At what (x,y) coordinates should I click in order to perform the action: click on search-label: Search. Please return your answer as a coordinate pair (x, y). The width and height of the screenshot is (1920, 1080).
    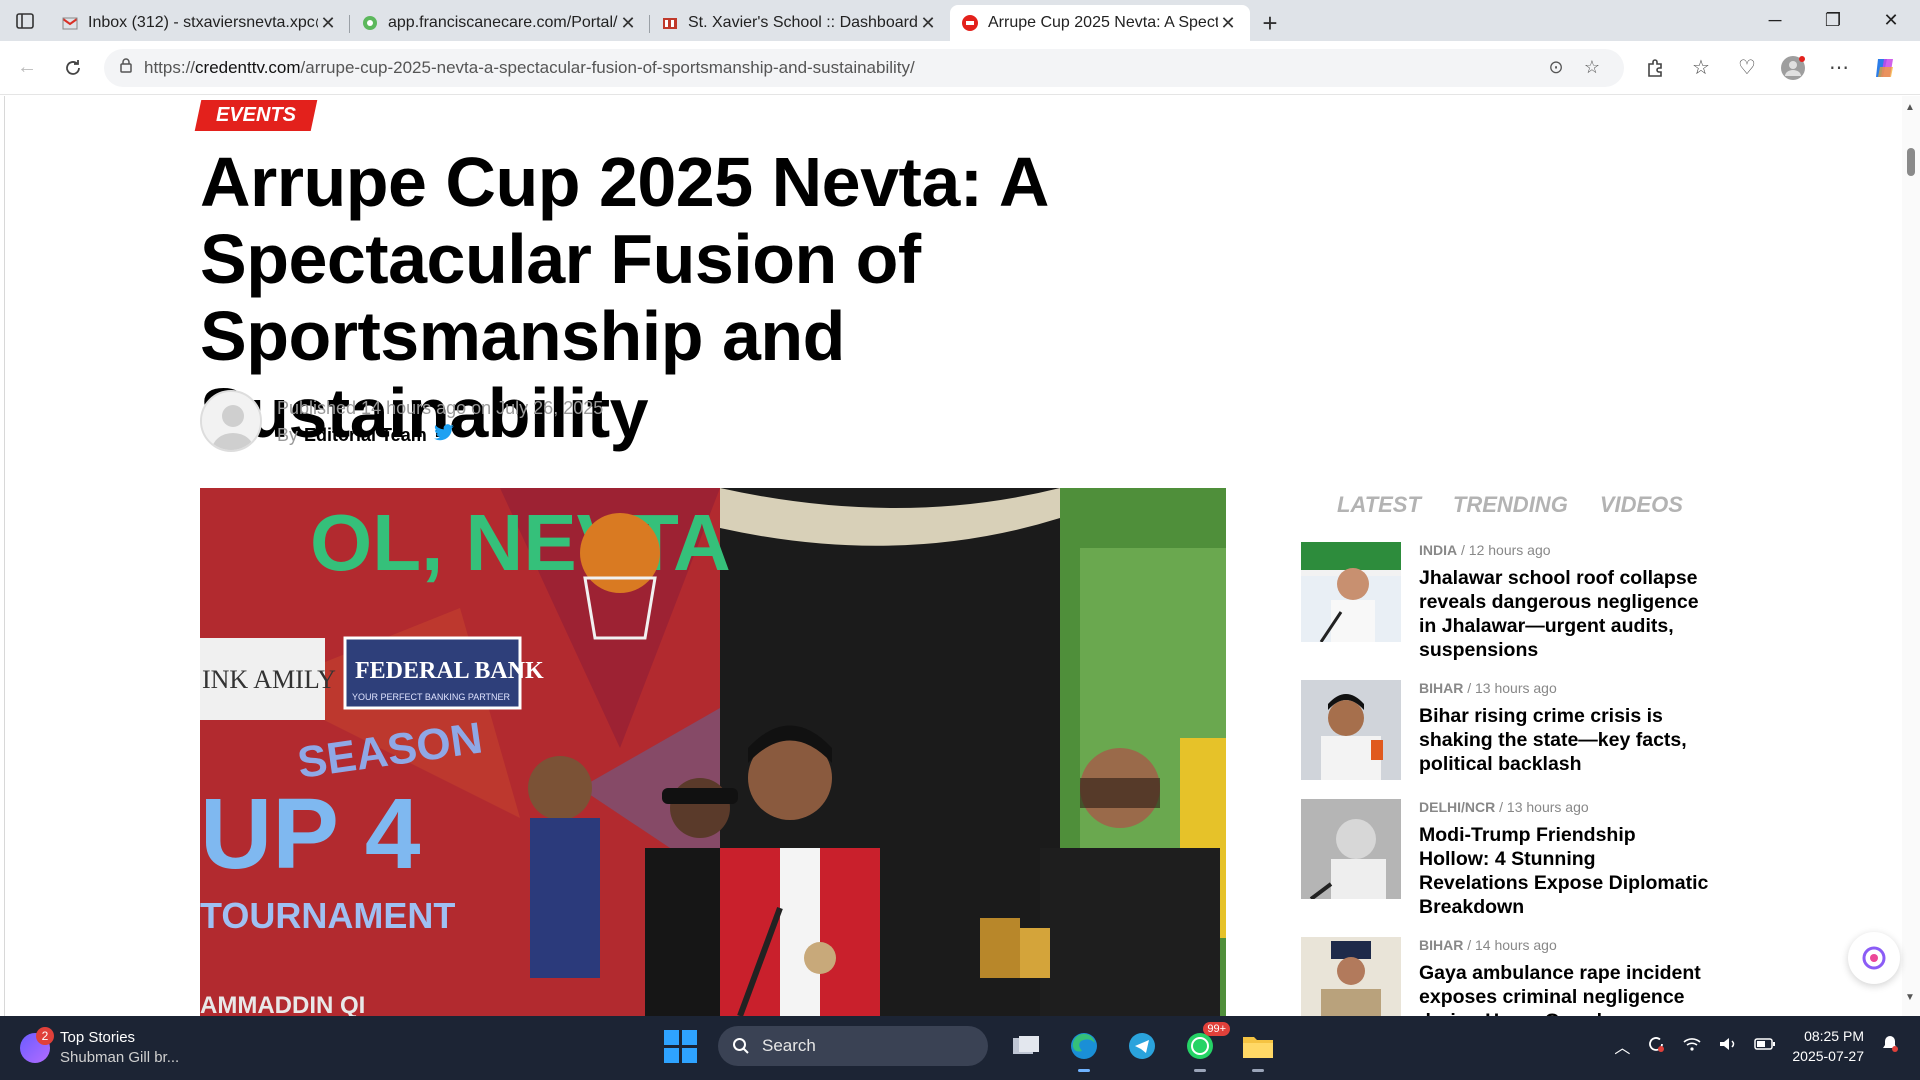
    Looking at the image, I should click on (789, 1045).